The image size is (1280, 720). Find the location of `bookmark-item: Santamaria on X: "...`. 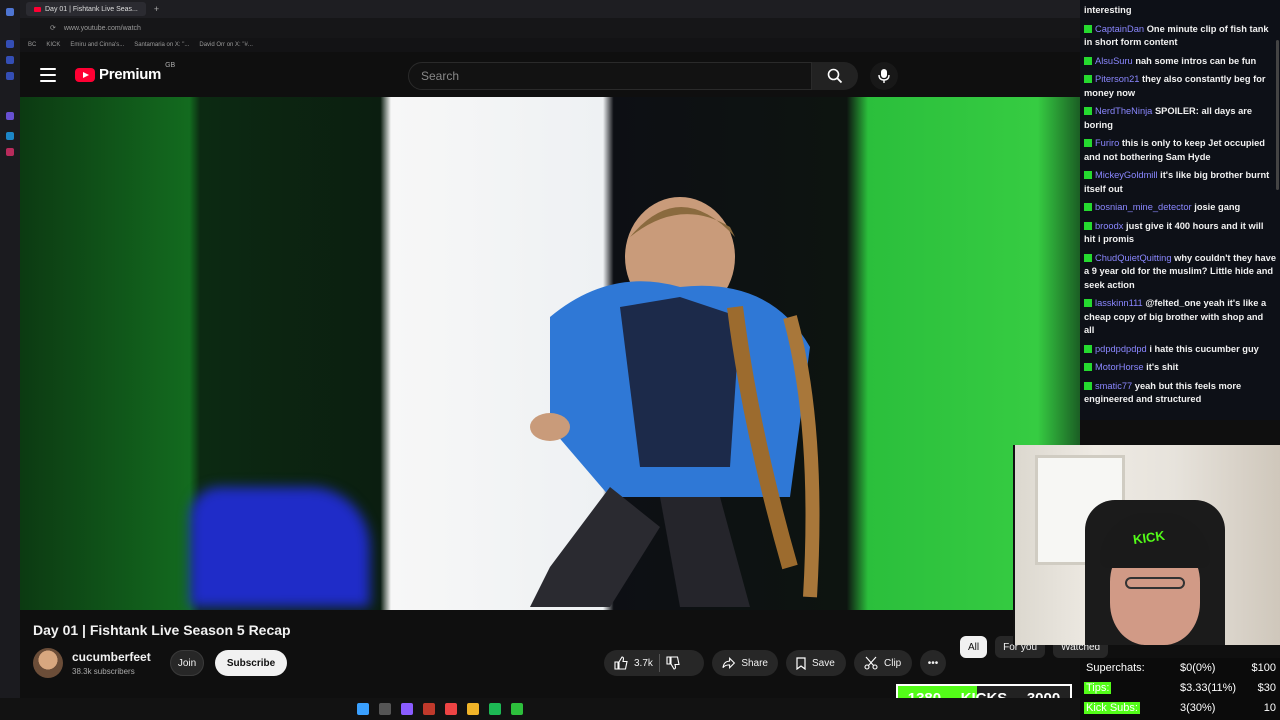

bookmark-item: Santamaria on X: "... is located at coordinates (161, 45).